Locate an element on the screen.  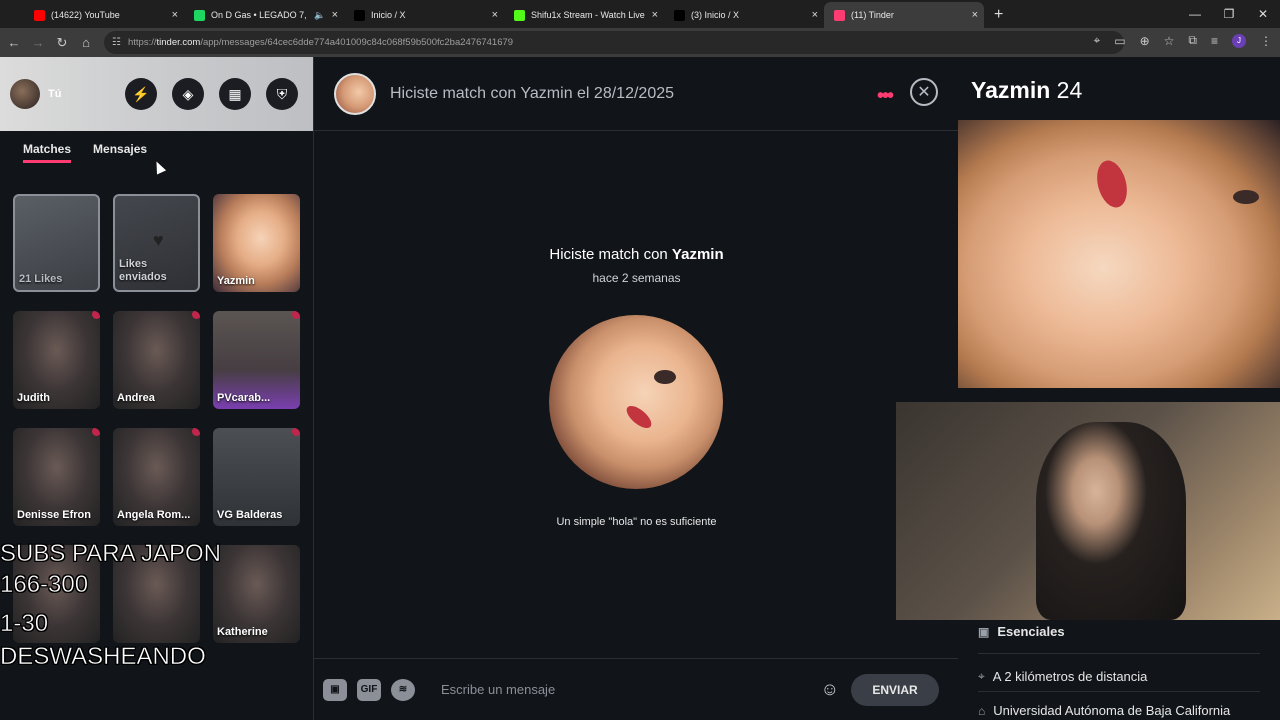
forward-icon: → is located at coordinates (38, 42).